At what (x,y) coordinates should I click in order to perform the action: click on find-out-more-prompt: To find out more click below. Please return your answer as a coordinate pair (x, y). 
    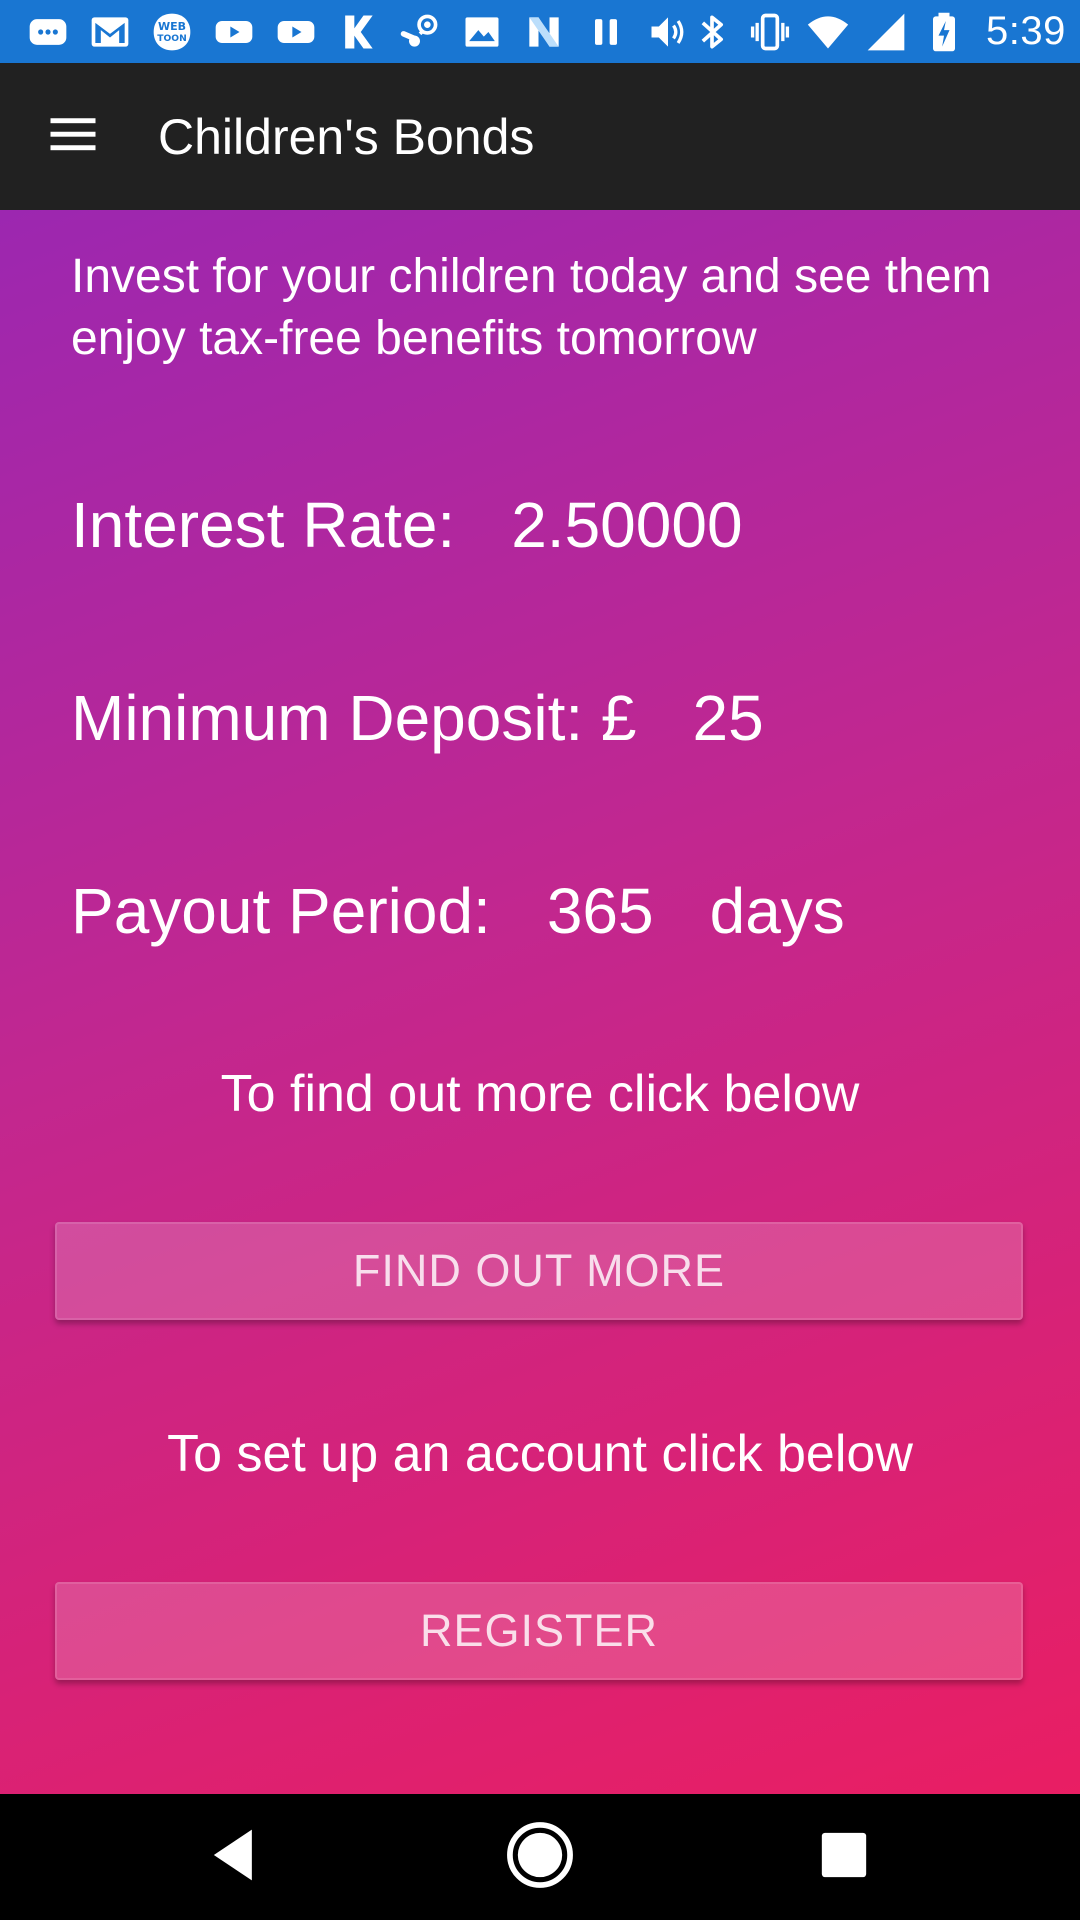
    Looking at the image, I should click on (540, 1094).